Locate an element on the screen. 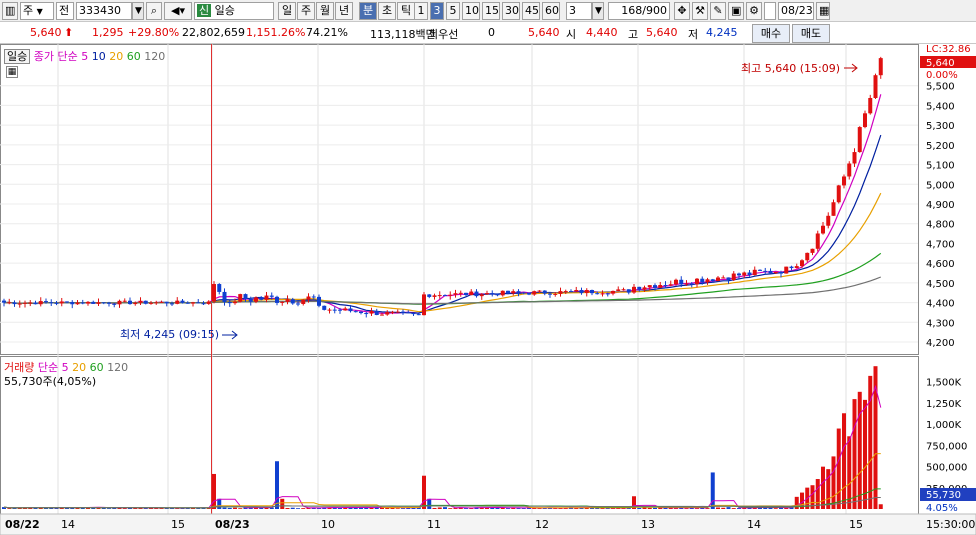  price-tick-label: 4,700 is located at coordinates (940, 244).